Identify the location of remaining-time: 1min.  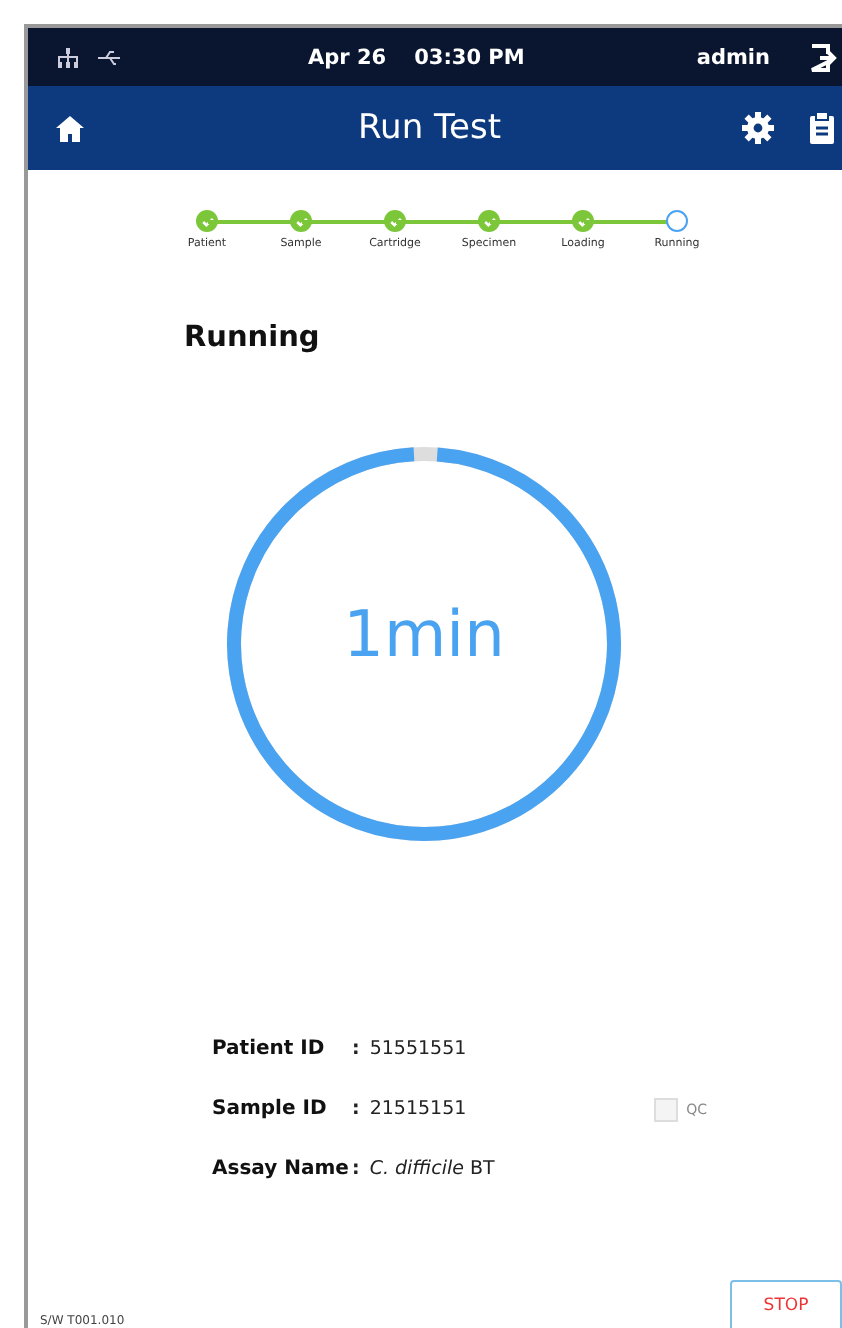
(424, 634).